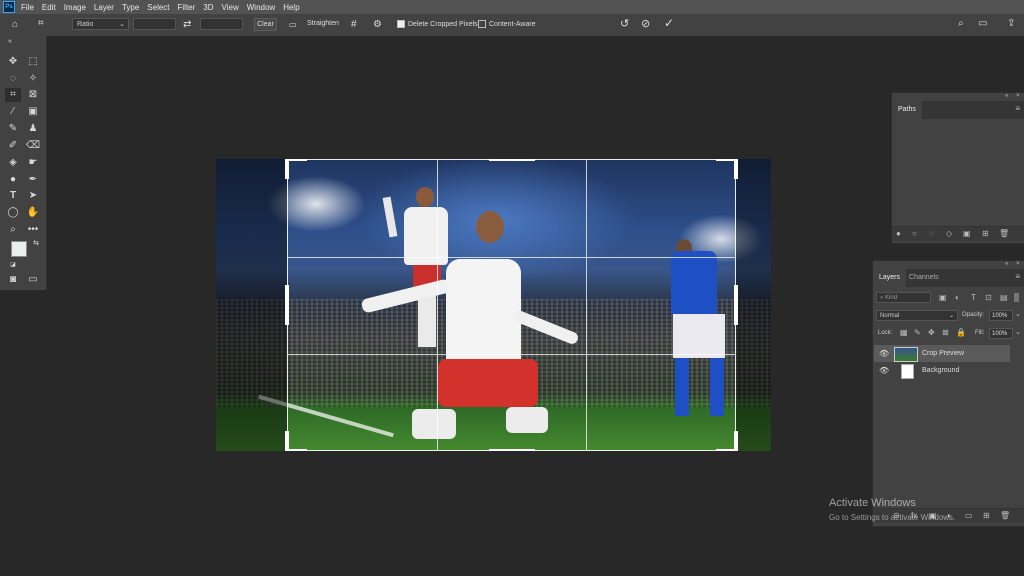 Image resolution: width=1024 pixels, height=576 pixels. I want to click on content-aware-checkbox: Content-Aware, so click(507, 24).